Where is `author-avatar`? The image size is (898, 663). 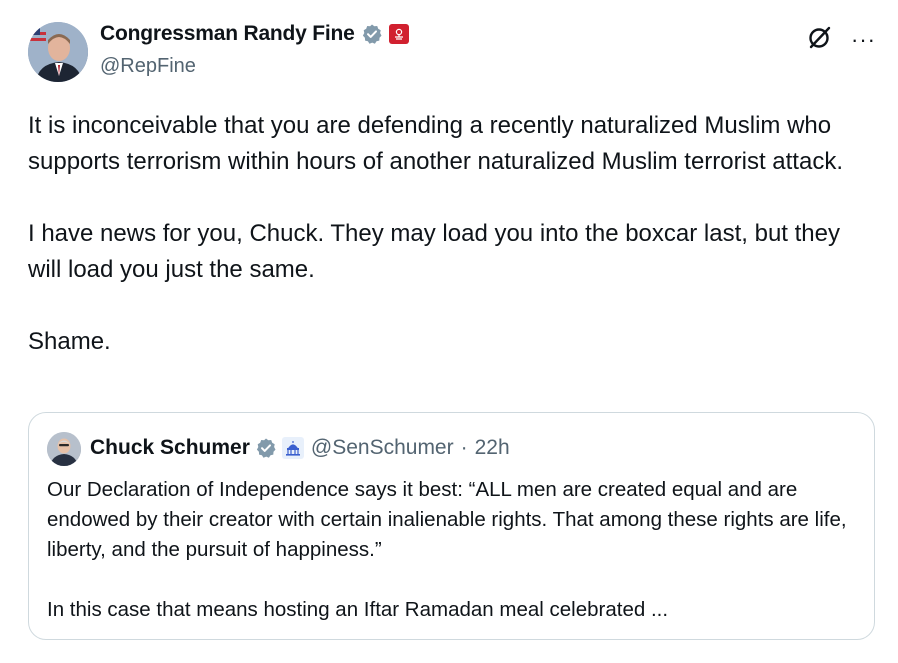
author-avatar is located at coordinates (58, 52).